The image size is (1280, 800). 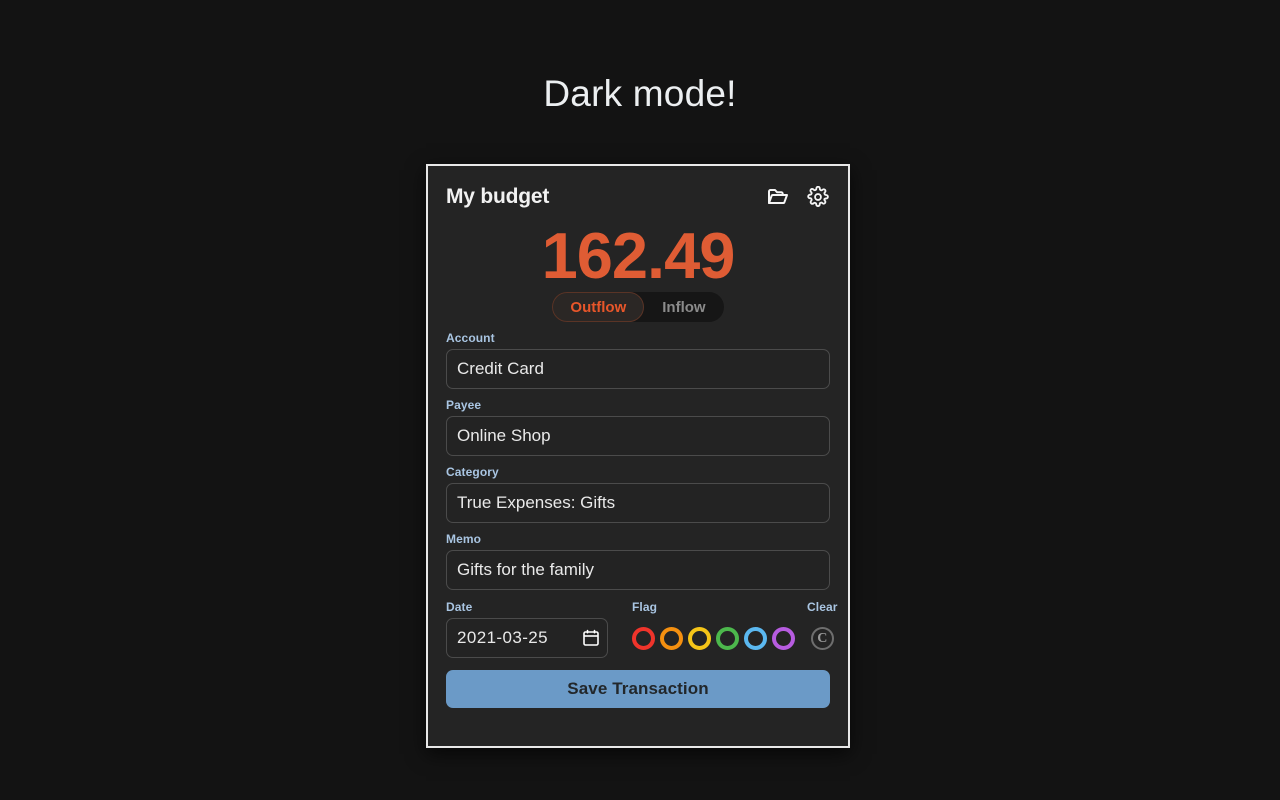 I want to click on field-account: Account, so click(x=638, y=360).